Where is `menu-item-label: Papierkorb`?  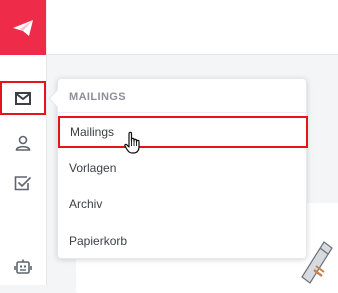 menu-item-label: Papierkorb is located at coordinates (98, 241).